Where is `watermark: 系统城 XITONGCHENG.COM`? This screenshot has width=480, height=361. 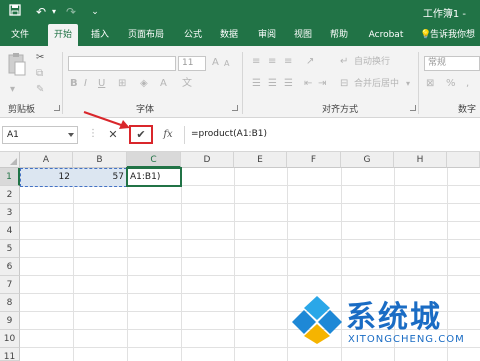
watermark: 系统城 XITONGCHENG.COM is located at coordinates (386, 322).